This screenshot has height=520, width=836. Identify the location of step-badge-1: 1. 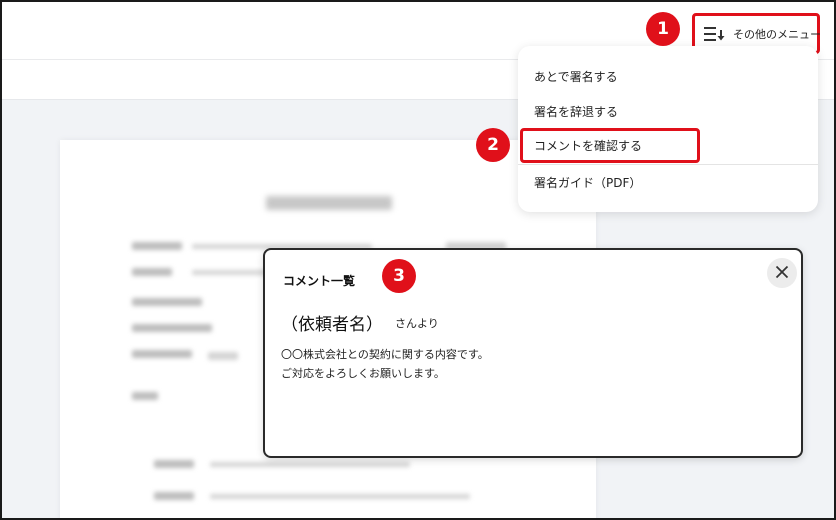
(663, 29).